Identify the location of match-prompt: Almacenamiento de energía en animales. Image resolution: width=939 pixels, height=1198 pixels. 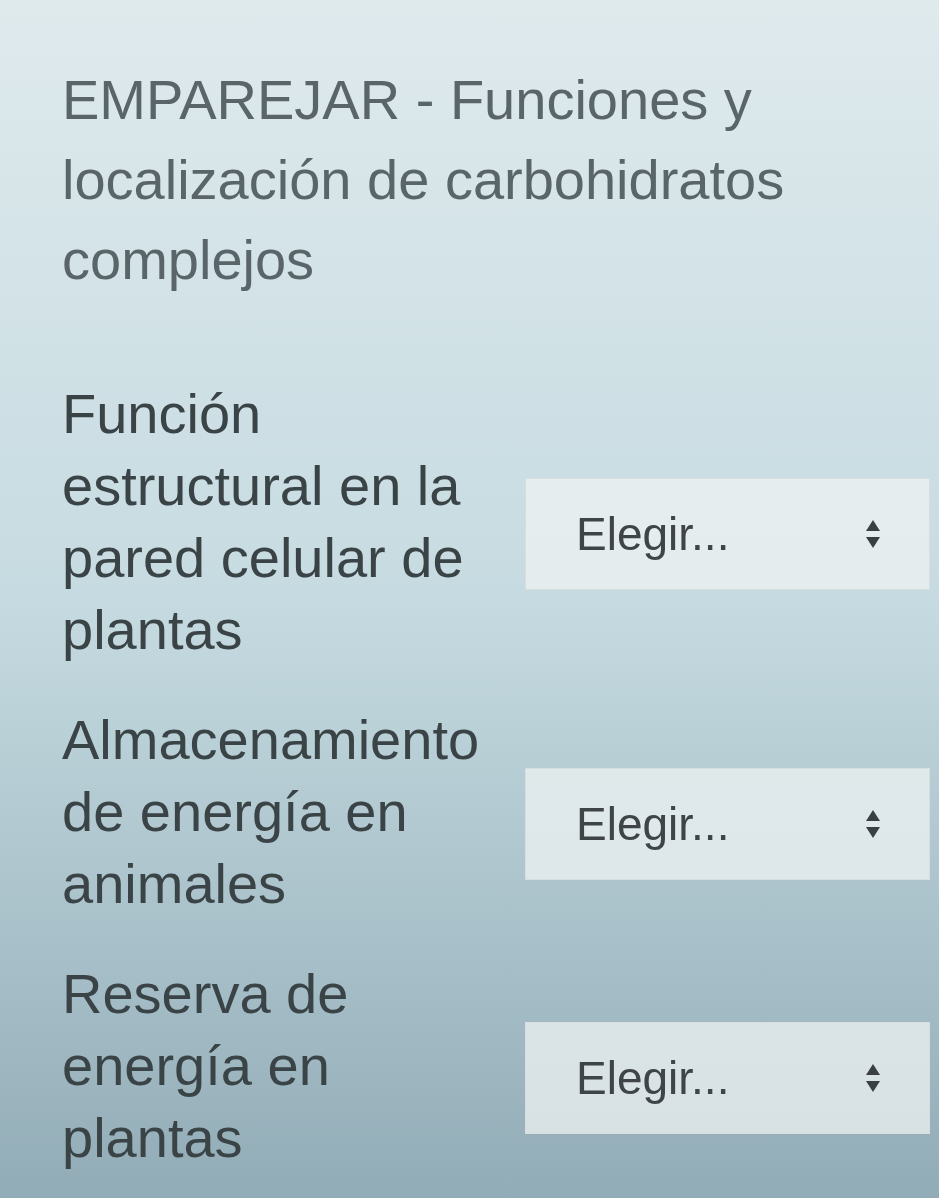
(271, 812).